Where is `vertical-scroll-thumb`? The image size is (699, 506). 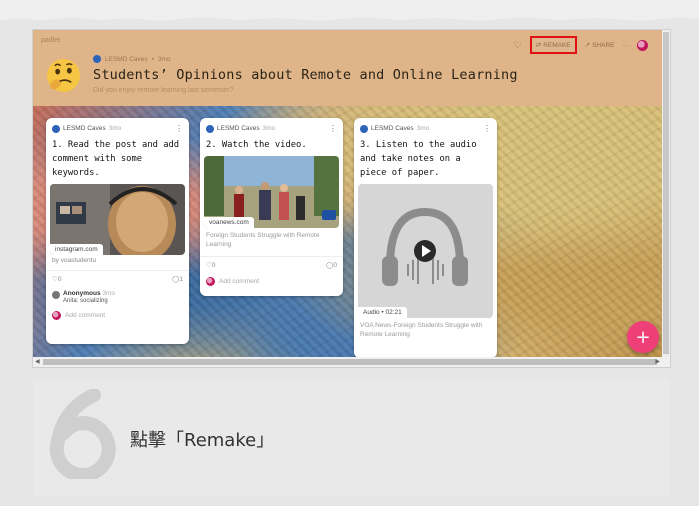 vertical-scroll-thumb is located at coordinates (666, 193).